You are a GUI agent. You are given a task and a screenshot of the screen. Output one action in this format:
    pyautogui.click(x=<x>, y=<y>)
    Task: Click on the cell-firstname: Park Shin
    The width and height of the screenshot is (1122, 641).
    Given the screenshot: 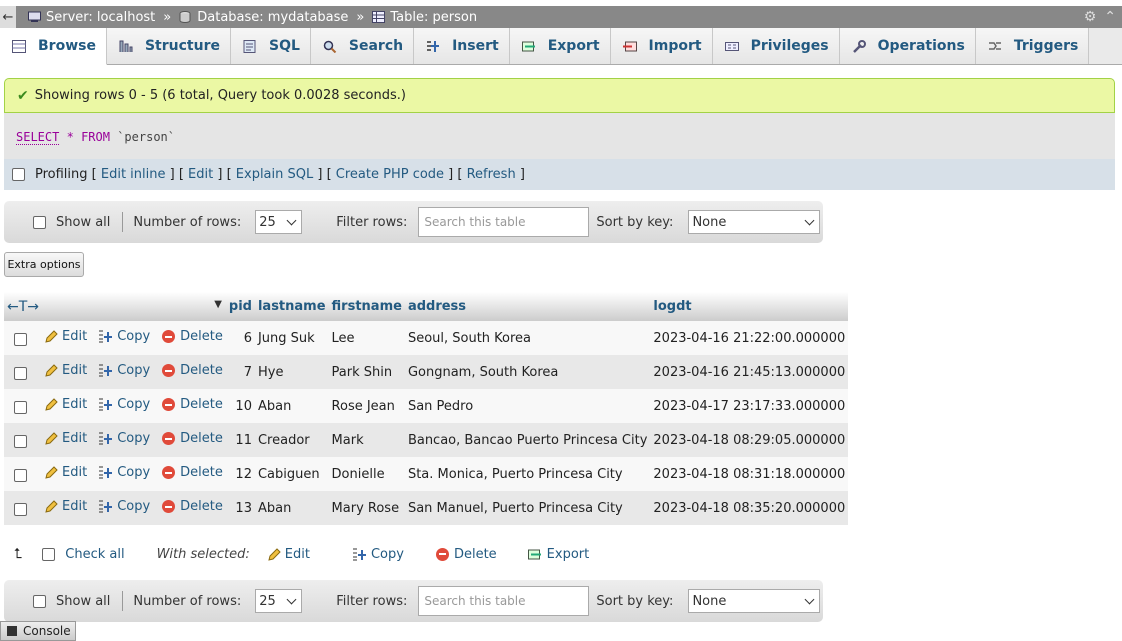 What is the action you would take?
    pyautogui.click(x=366, y=372)
    